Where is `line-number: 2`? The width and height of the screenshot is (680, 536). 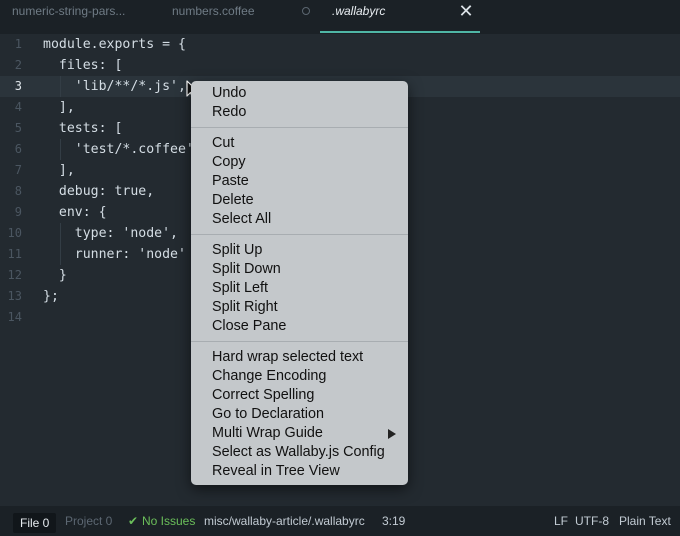
line-number: 2 is located at coordinates (18, 65).